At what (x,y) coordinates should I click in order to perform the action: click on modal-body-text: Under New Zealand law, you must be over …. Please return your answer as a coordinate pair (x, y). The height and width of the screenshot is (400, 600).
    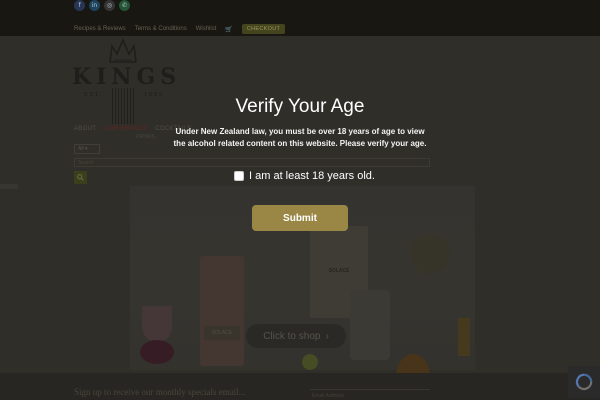
    Looking at the image, I should click on (300, 137).